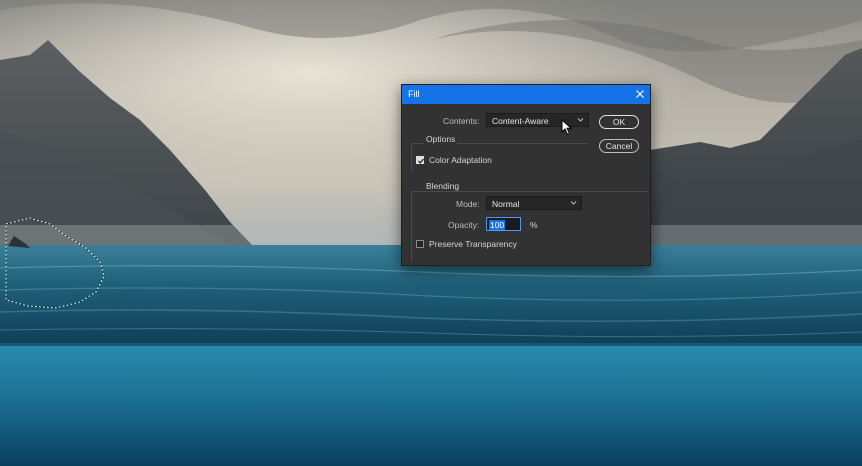 The height and width of the screenshot is (466, 862). I want to click on preserve-transparency-label: Preserve Transparency, so click(473, 244).